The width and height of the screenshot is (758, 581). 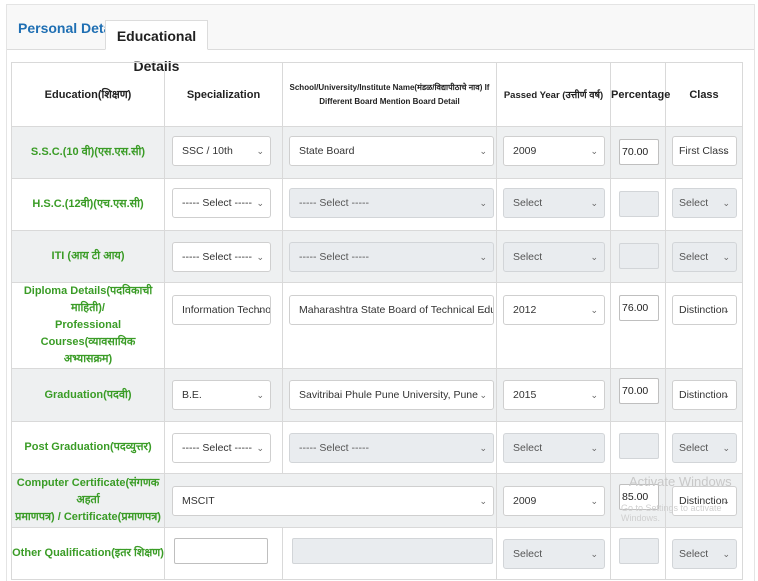 What do you see at coordinates (221, 395) in the screenshot?
I see `specialization-select: B.E. ⌄` at bounding box center [221, 395].